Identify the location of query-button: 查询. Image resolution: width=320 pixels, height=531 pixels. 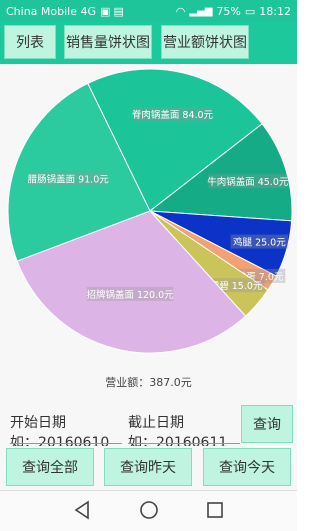
(267, 424).